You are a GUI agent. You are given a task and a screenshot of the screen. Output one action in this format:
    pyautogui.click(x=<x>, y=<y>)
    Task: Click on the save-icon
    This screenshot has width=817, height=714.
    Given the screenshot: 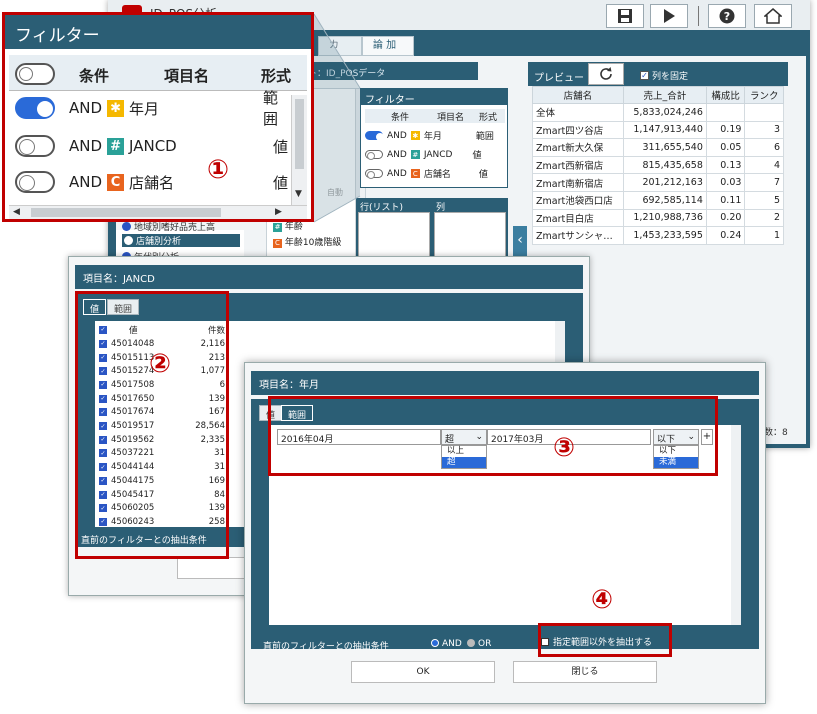 What is the action you would take?
    pyautogui.click(x=625, y=16)
    